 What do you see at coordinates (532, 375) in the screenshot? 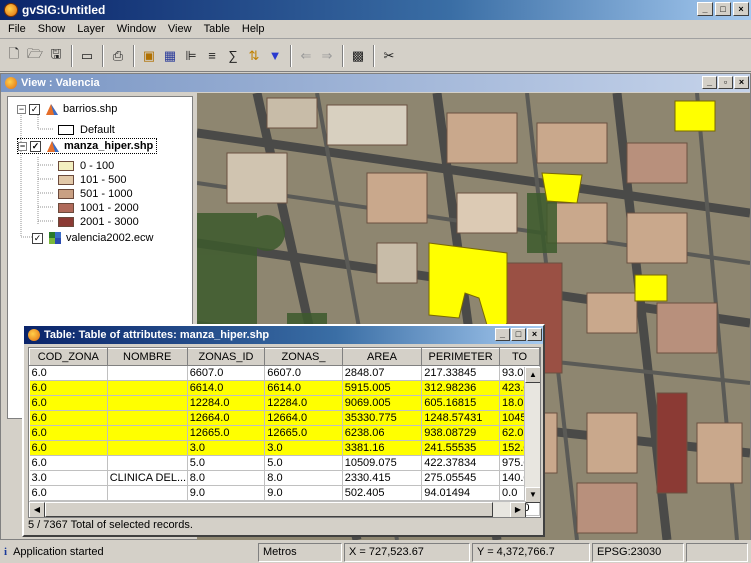
I see `scroll-up-button: ▲` at bounding box center [532, 375].